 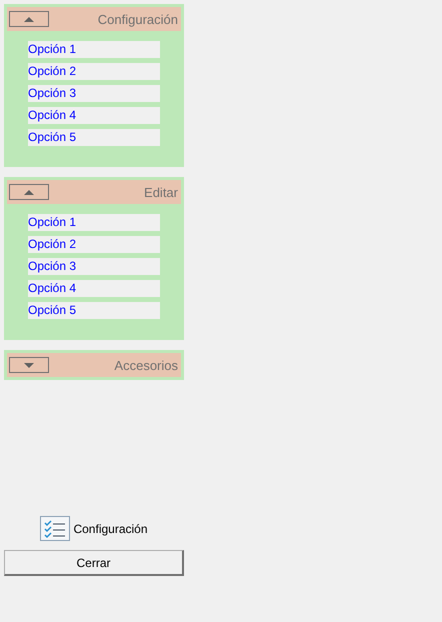 What do you see at coordinates (55, 528) in the screenshot?
I see `checklist-icon` at bounding box center [55, 528].